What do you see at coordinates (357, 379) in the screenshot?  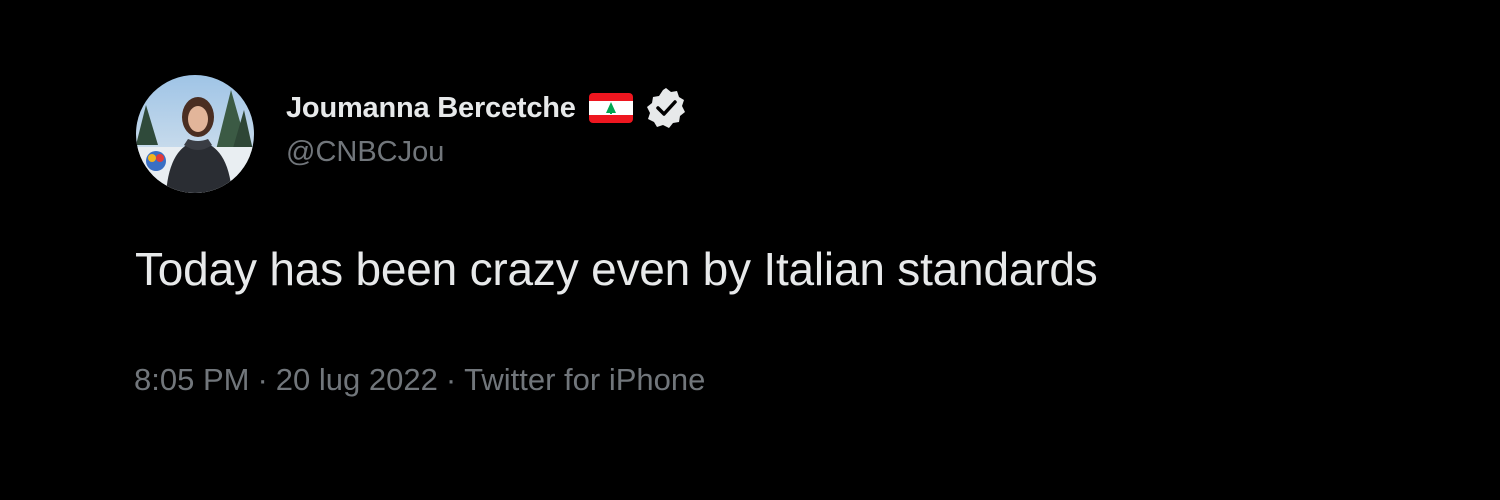 I see `tweet-date: 20 lug 2022` at bounding box center [357, 379].